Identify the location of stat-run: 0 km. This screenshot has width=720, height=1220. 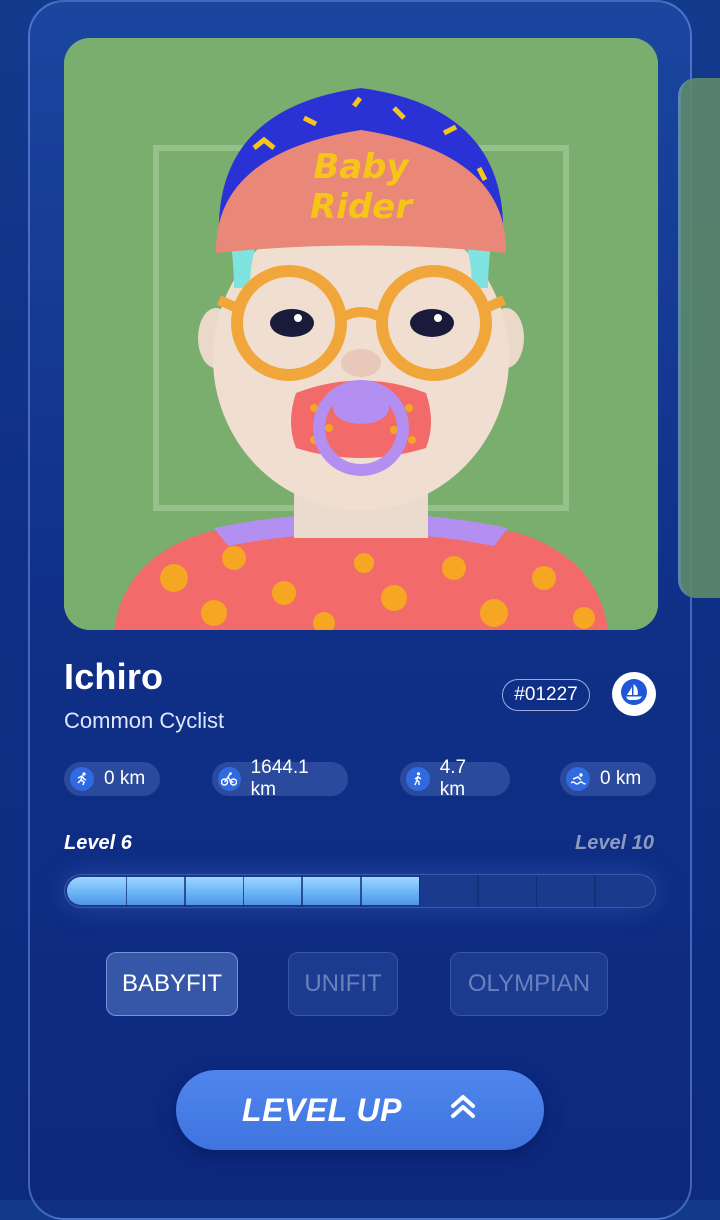
(112, 779).